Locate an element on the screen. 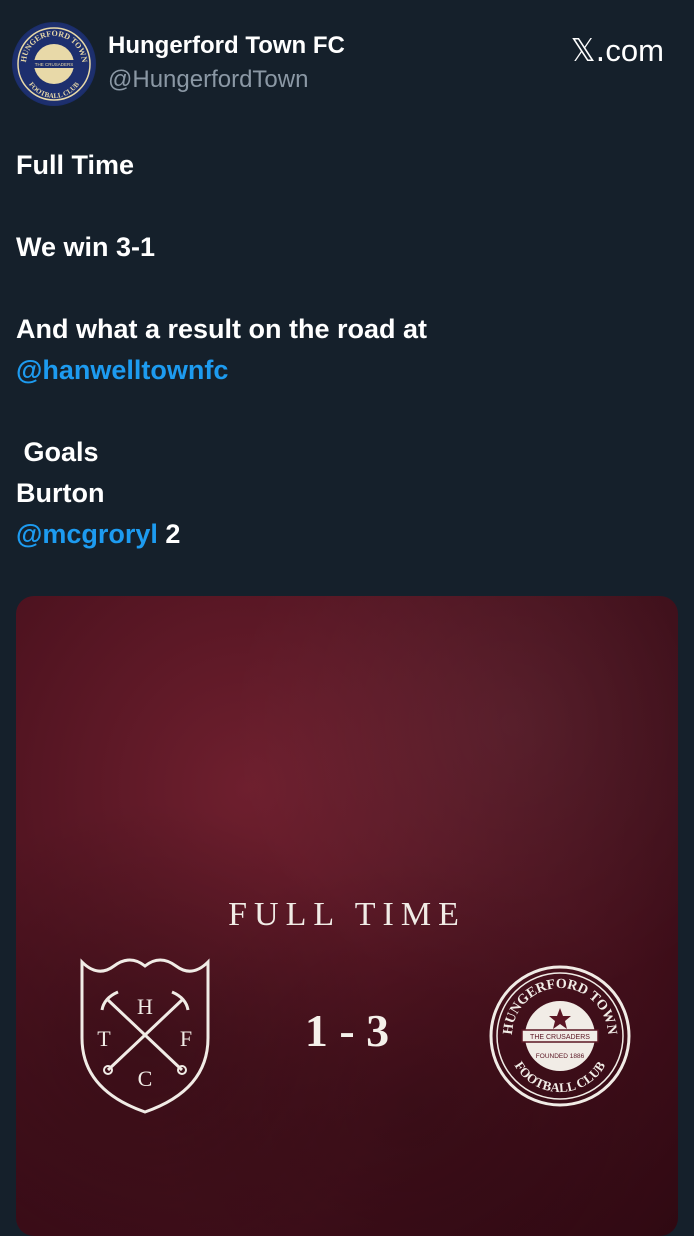 This screenshot has width=694, height=1236. account-name: Hungerford Town FC is located at coordinates (226, 46).